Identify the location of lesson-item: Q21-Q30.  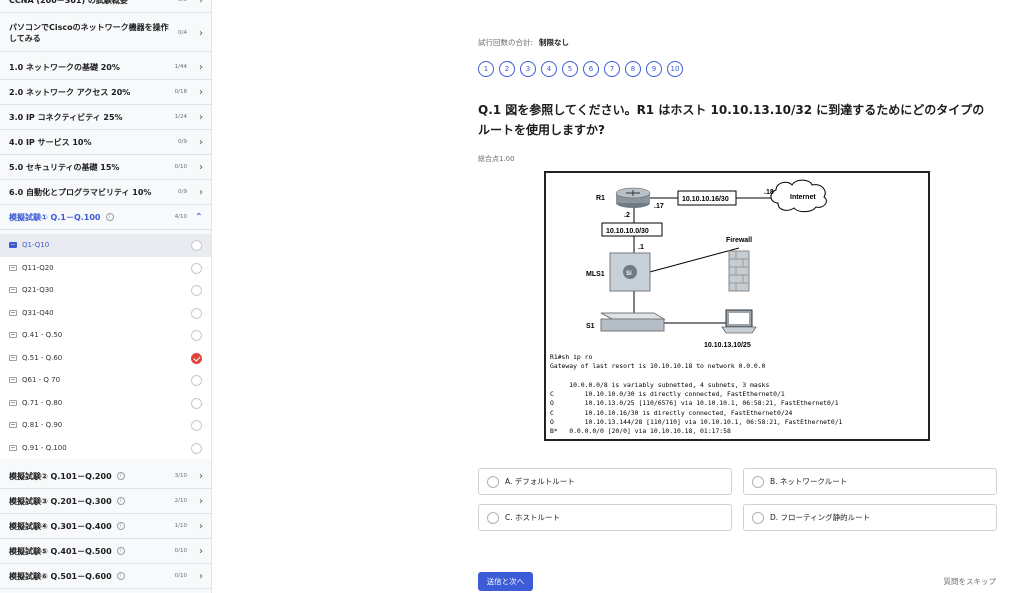
(105, 290).